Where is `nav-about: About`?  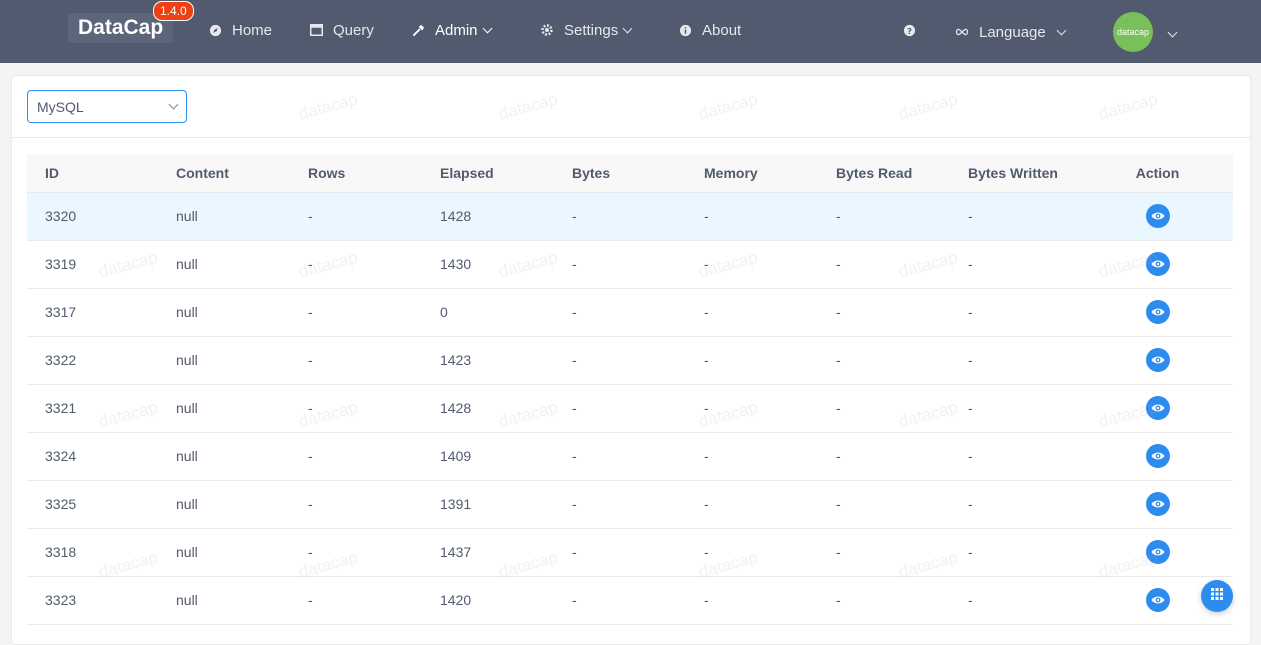 nav-about: About is located at coordinates (709, 30).